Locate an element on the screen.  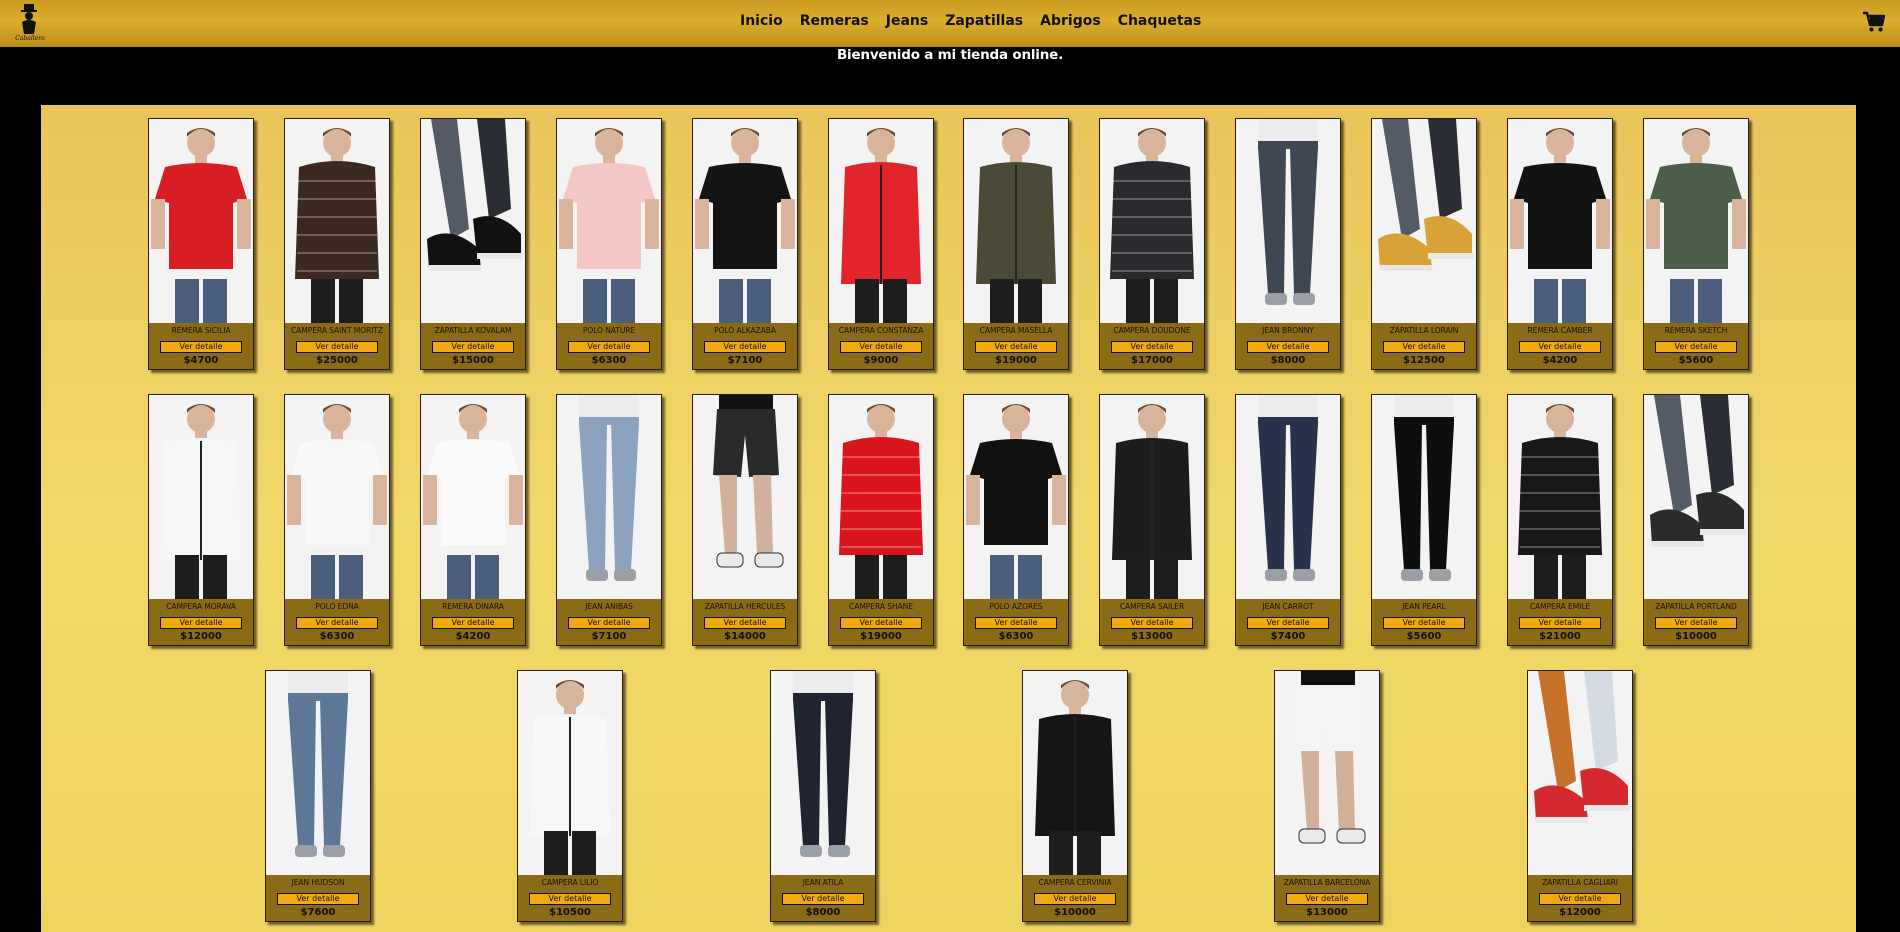
product-card: REMERA SICILIA Ver detalle $4700 is located at coordinates (201, 244).